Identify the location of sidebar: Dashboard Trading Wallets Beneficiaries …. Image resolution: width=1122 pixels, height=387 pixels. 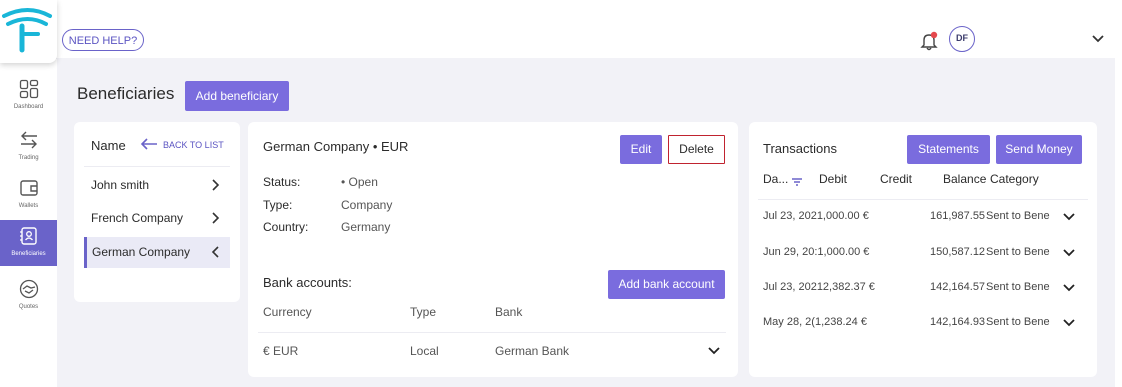
(29, 225).